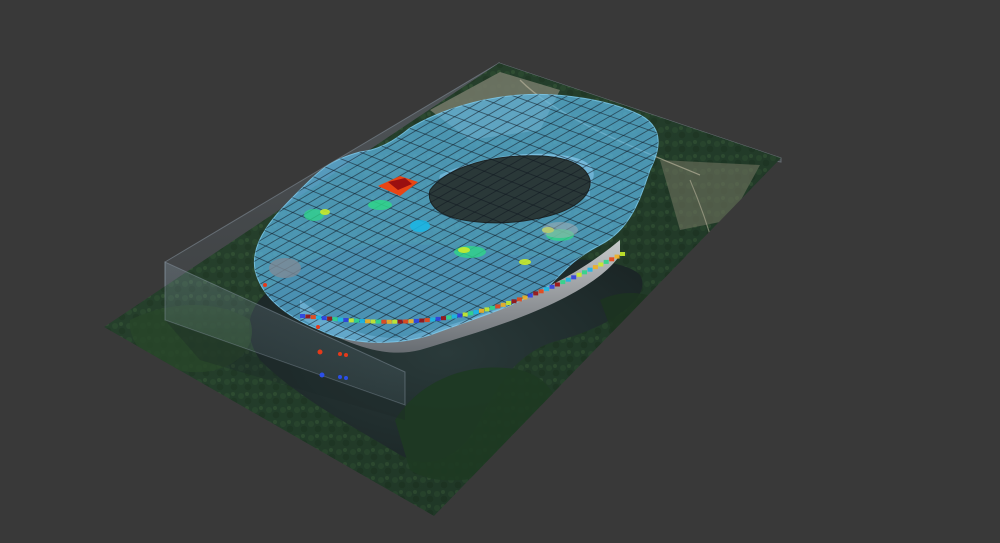  Describe the element at coordinates (380, 205) in the screenshot. I see `hotspot-mid` at that location.